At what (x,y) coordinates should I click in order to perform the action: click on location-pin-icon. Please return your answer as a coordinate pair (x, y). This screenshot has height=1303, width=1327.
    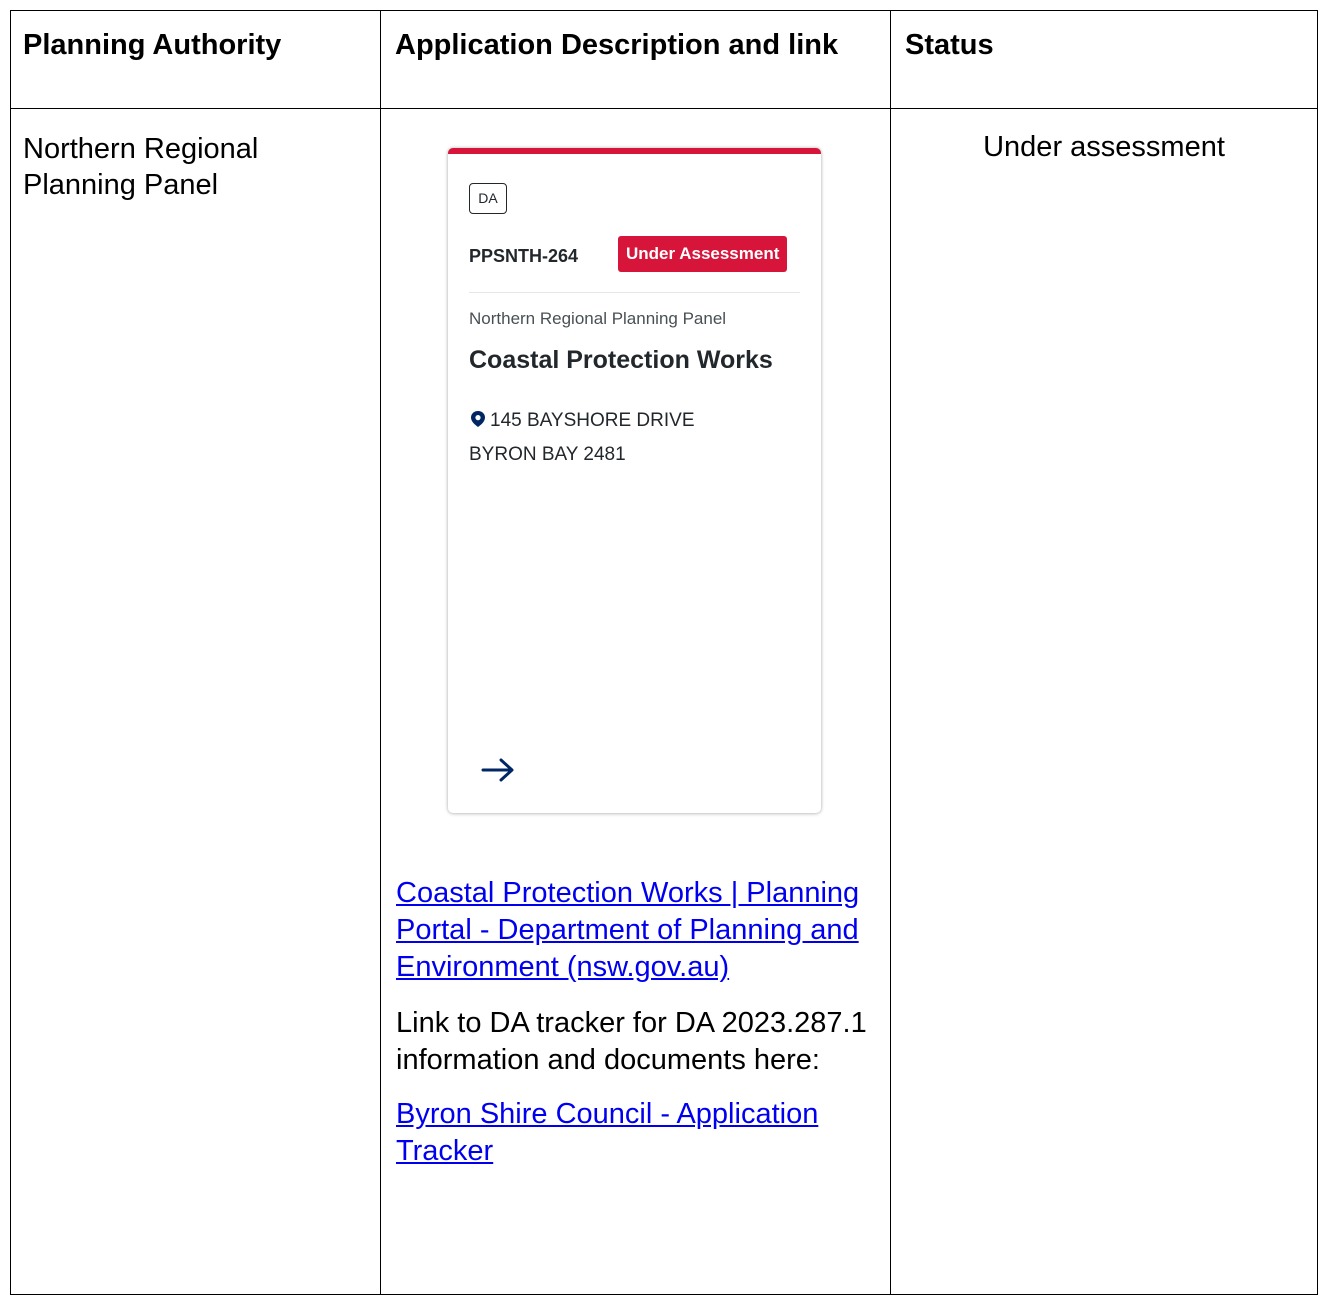
    Looking at the image, I should click on (478, 419).